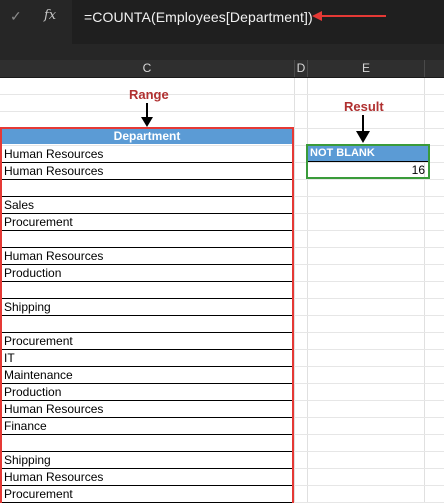 The width and height of the screenshot is (444, 503). I want to click on formula-text: =COUNTA(Employees[Department]), so click(198, 17).